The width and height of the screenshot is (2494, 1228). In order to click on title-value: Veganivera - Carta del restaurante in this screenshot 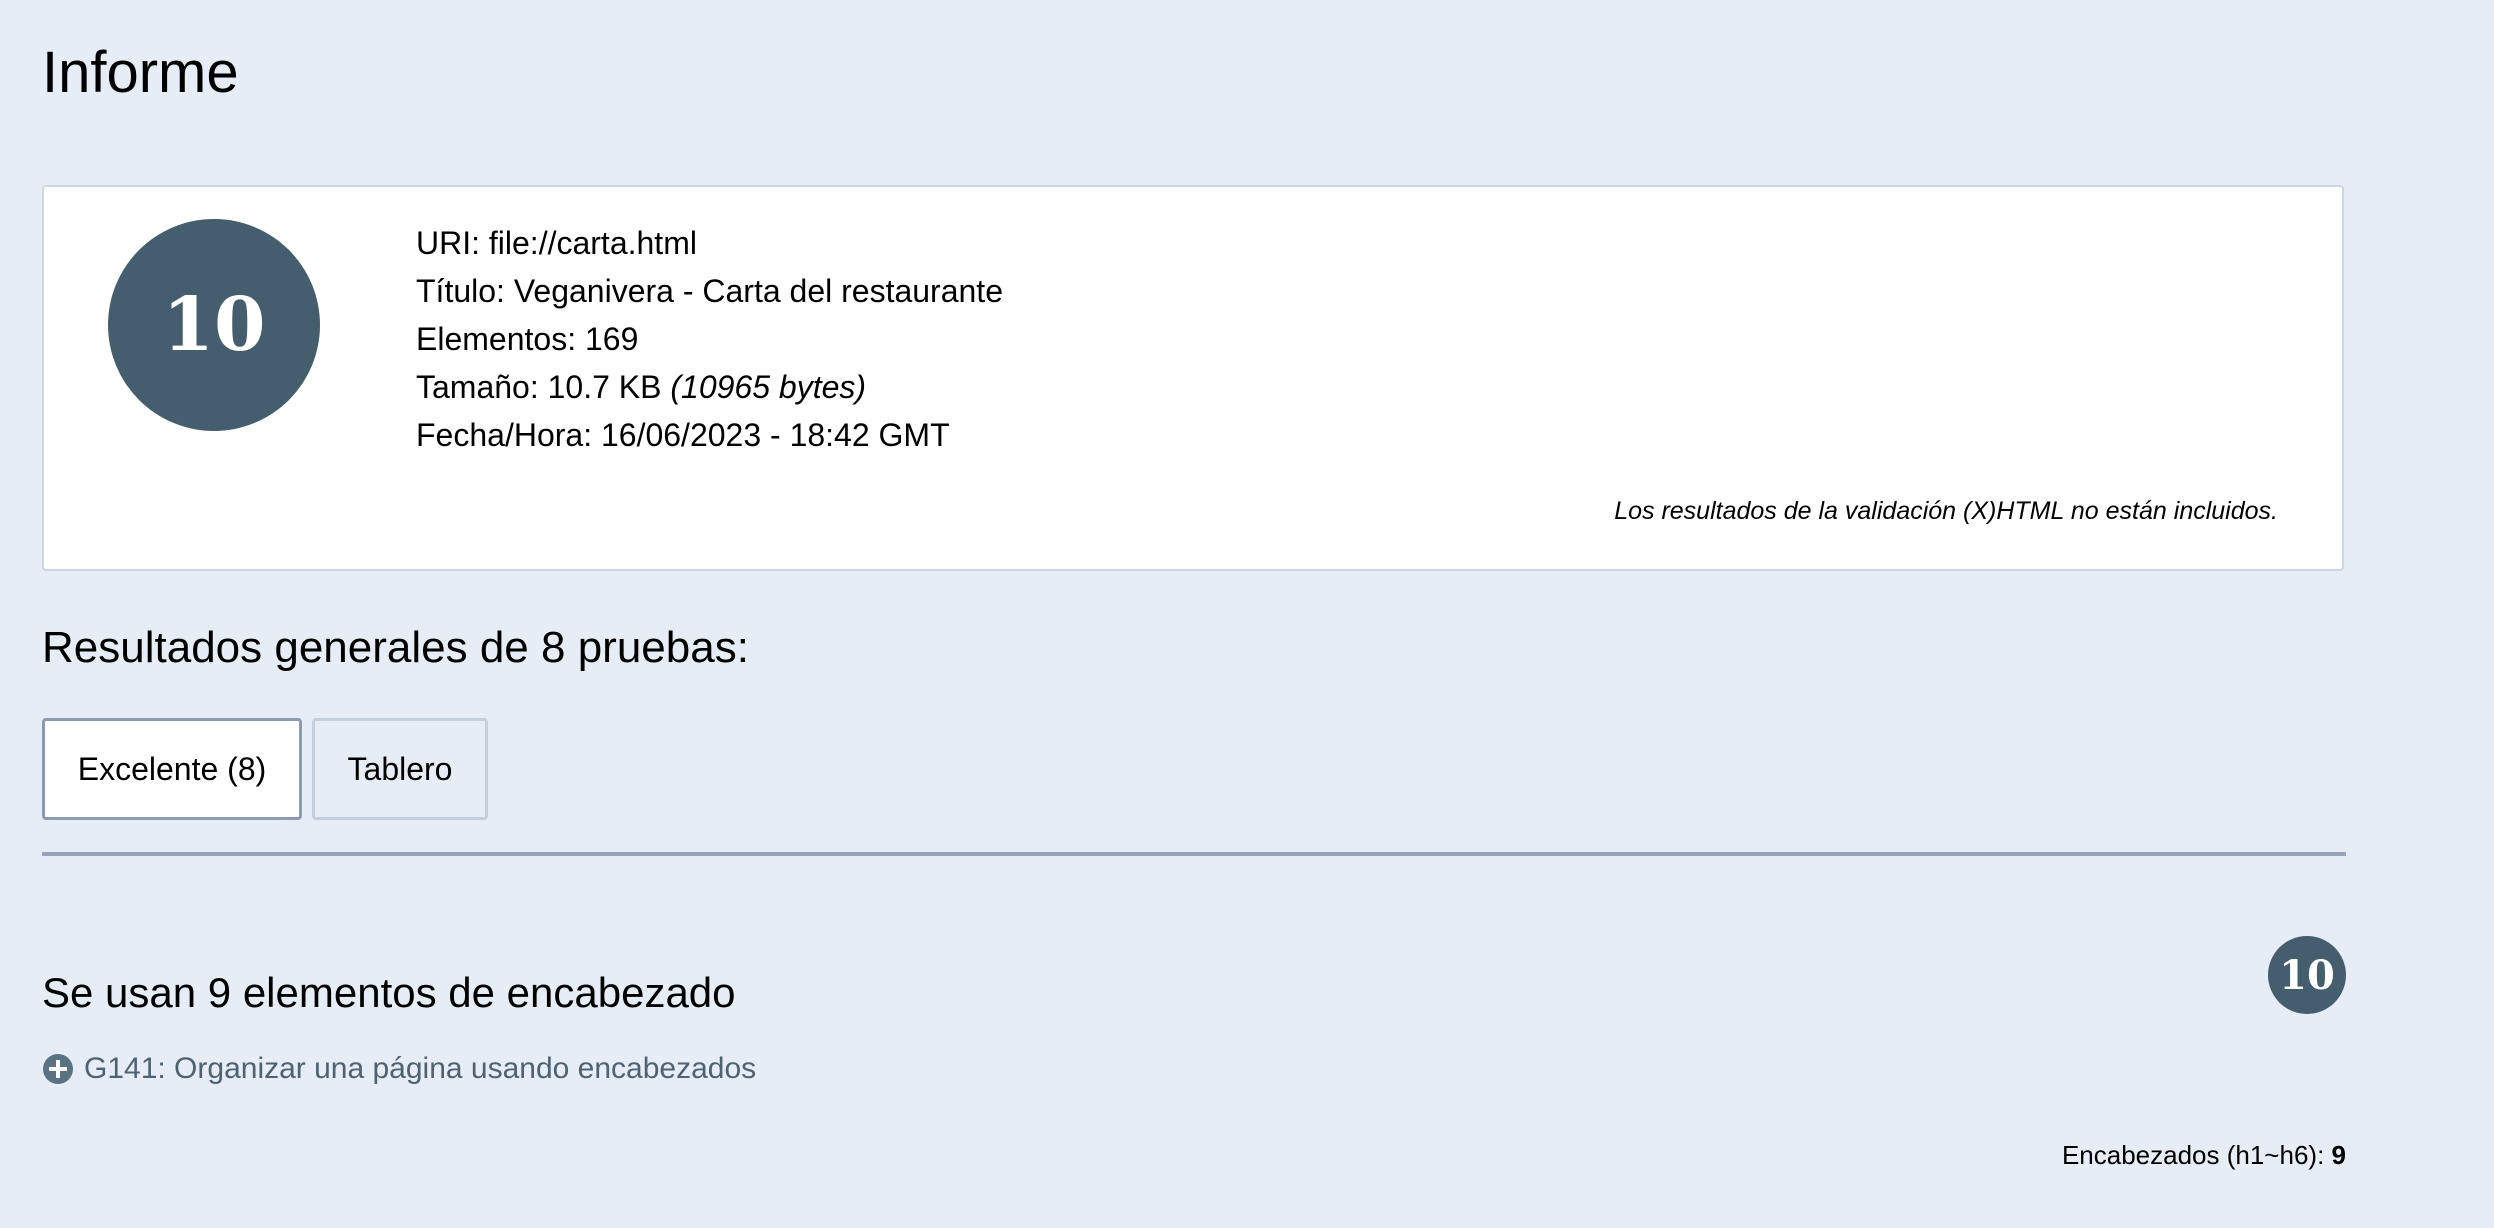, I will do `click(758, 291)`.